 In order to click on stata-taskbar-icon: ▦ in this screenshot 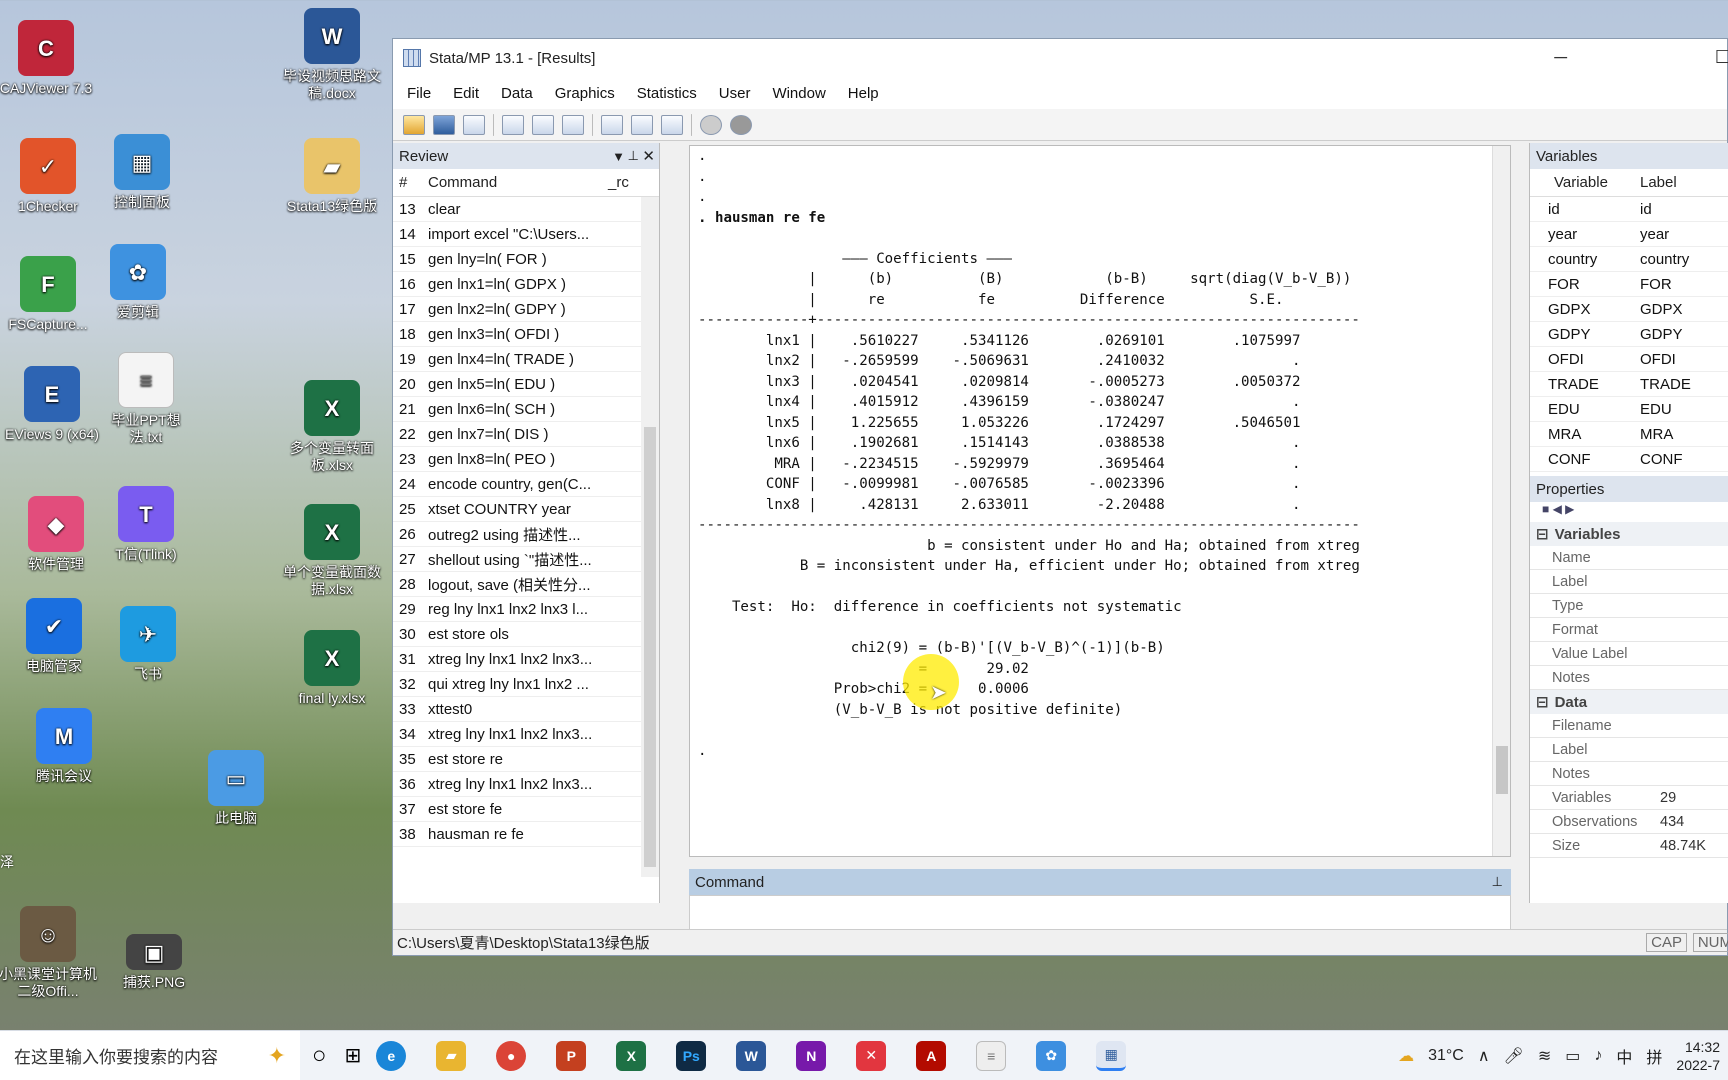, I will do `click(1111, 1055)`.